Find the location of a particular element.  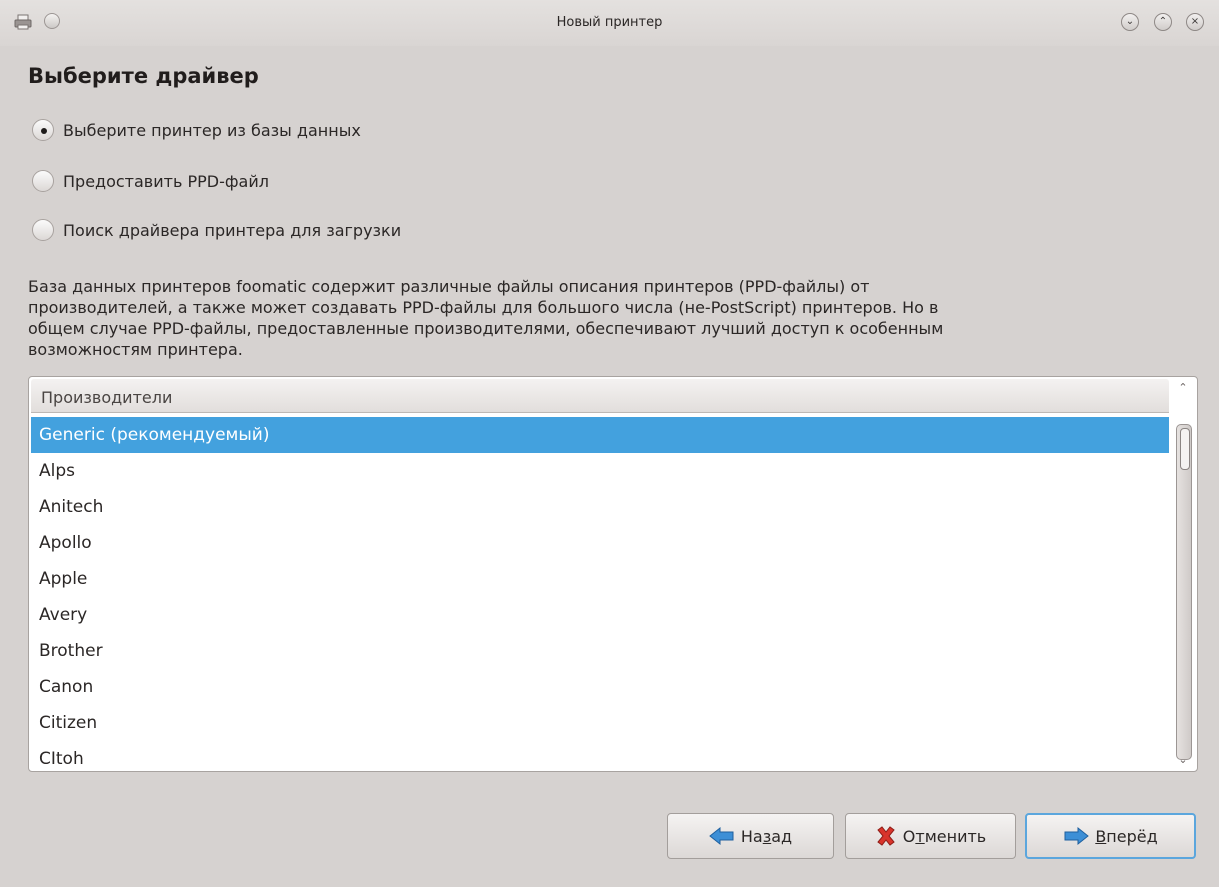

option-search-driver: Поиск драйвера принтера для загрузки is located at coordinates (216, 230).